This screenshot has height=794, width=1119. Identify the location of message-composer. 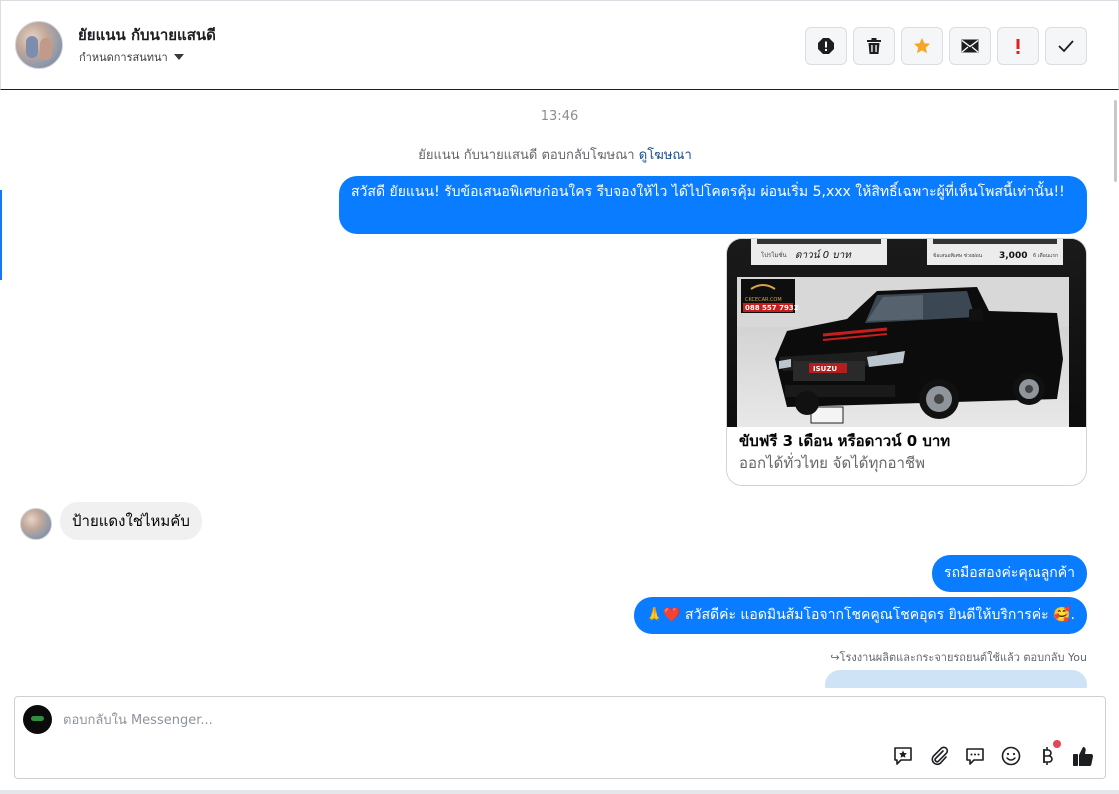
(560, 737).